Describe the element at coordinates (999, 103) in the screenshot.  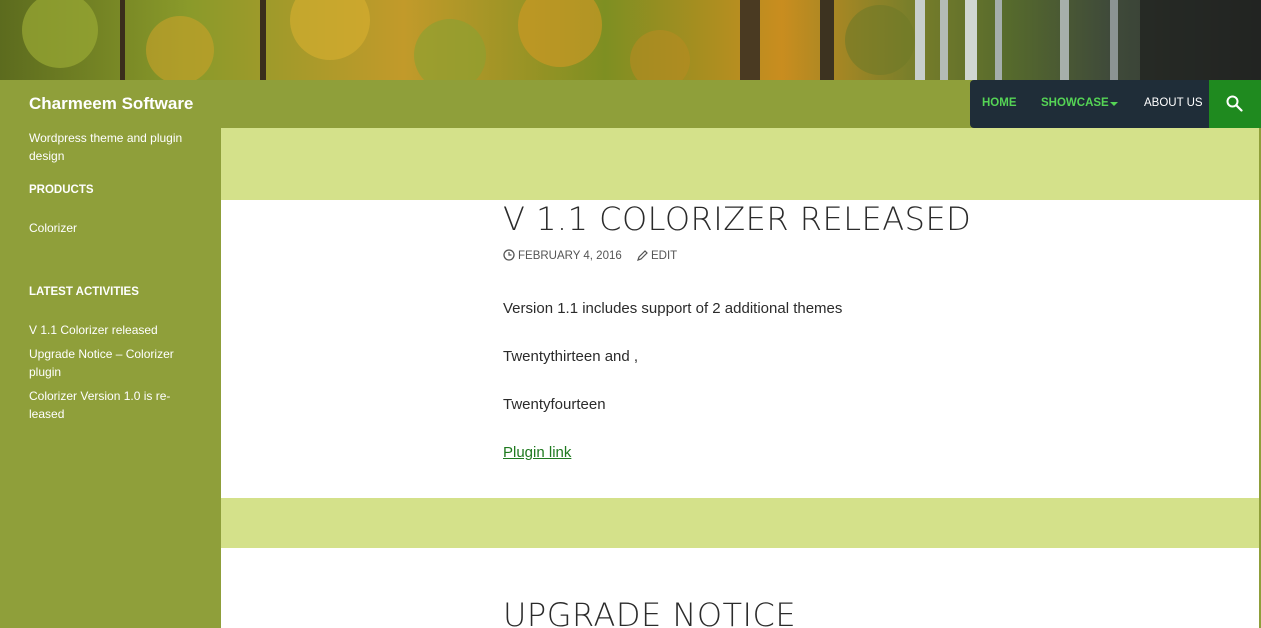
I see `nav-item-home: HOME` at that location.